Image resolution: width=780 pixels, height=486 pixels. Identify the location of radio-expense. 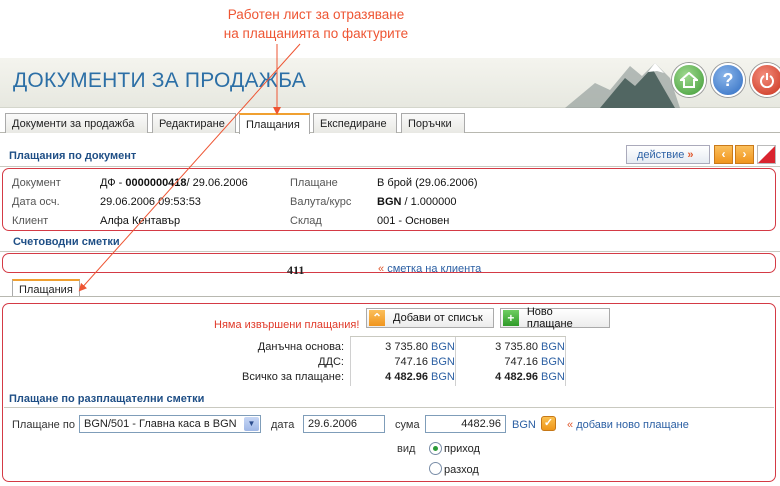
(435, 468).